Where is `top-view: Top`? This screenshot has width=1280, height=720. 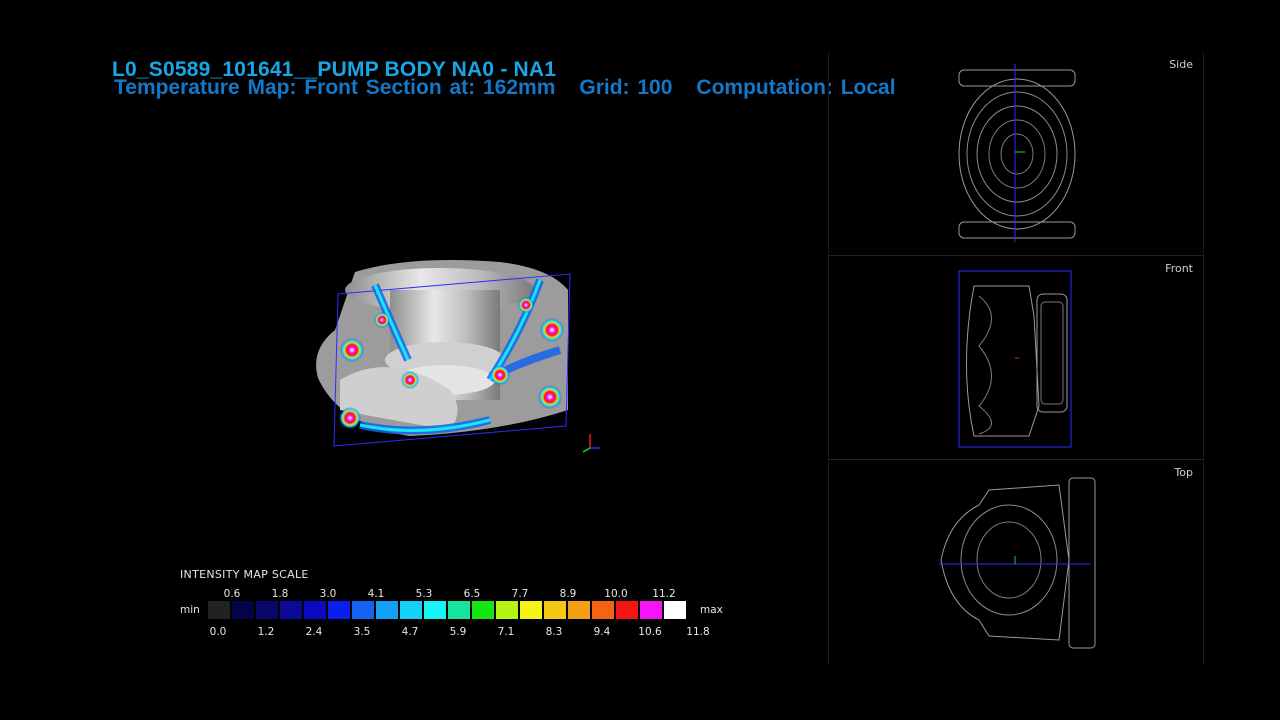 top-view: Top is located at coordinates (1016, 561).